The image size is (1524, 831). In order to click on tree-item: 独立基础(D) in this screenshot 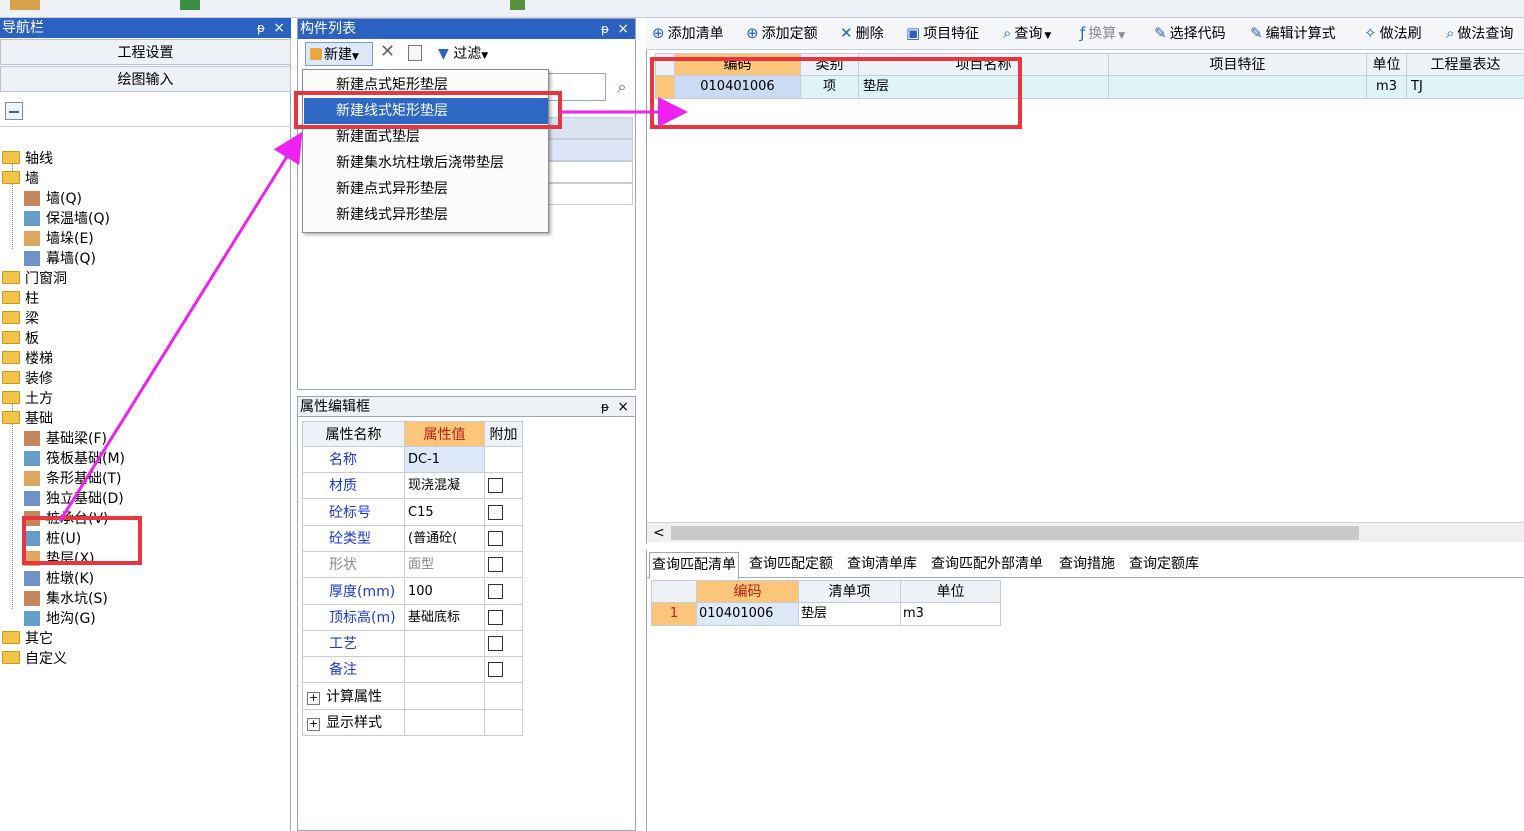, I will do `click(74, 499)`.